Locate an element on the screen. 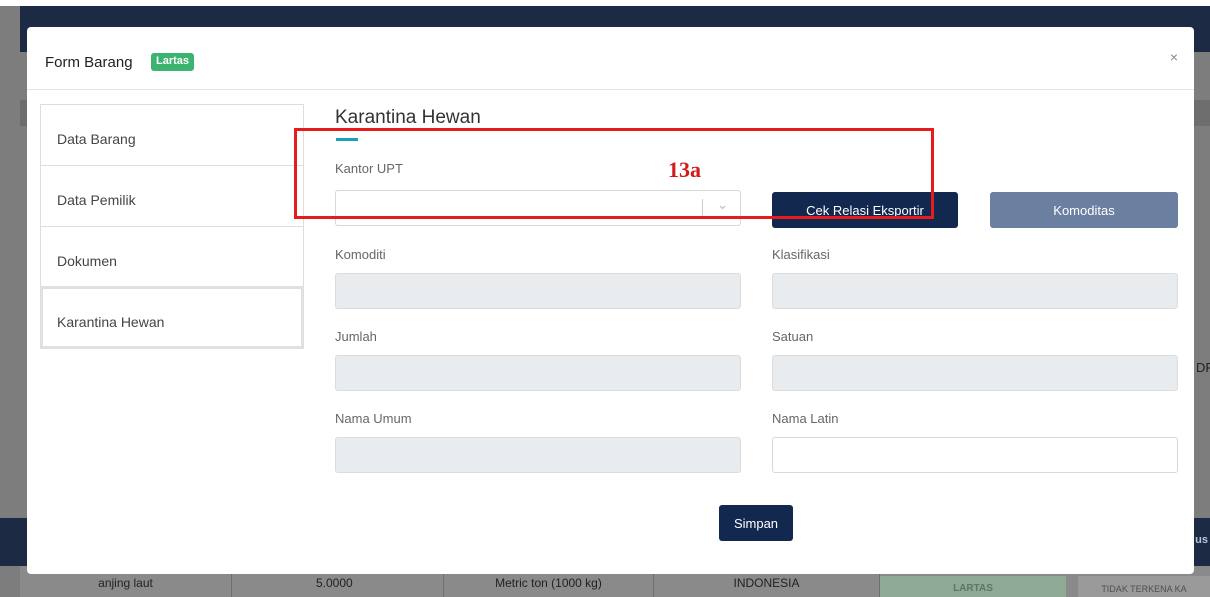  satuan-label: Satuan is located at coordinates (793, 336).